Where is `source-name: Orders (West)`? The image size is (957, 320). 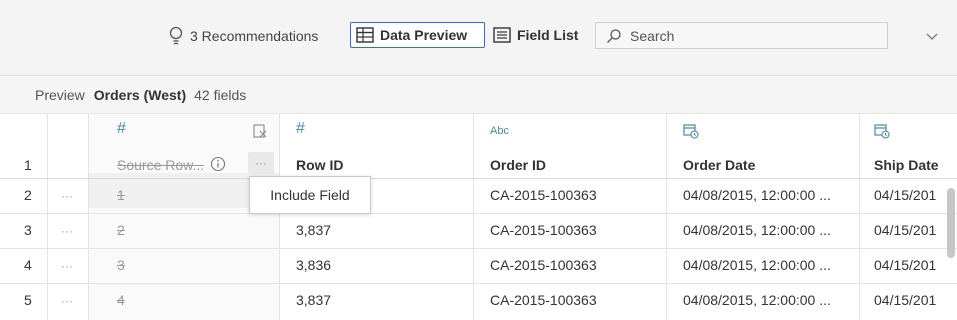 source-name: Orders (West) is located at coordinates (140, 94).